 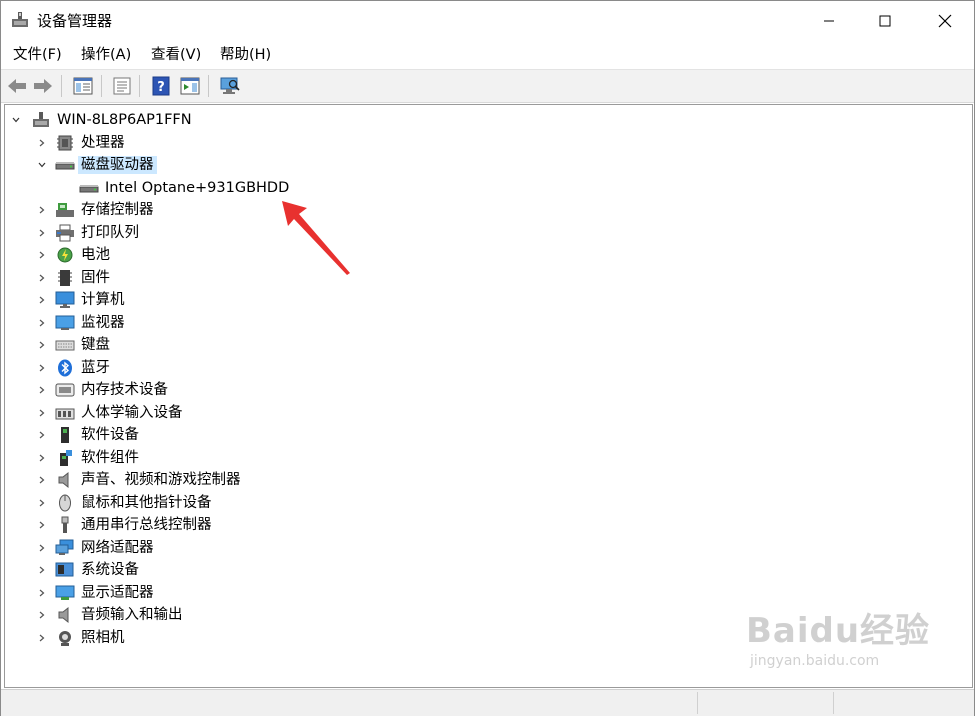 What do you see at coordinates (37, 55) in the screenshot?
I see `menu-file: 文件(F)` at bounding box center [37, 55].